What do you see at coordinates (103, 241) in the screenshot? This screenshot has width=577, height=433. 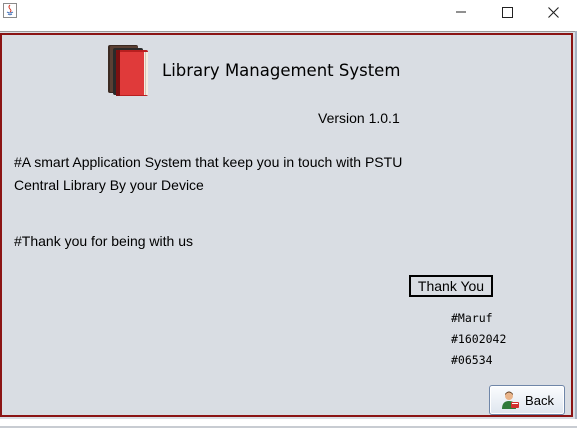 I see `thanks-message: #Thank you for being with us` at bounding box center [103, 241].